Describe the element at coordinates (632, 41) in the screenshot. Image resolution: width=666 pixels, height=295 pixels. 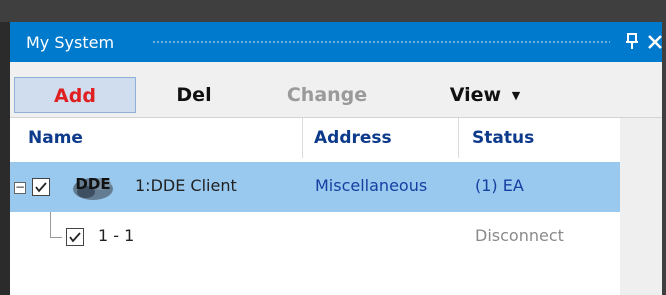
I see `pin-icon` at that location.